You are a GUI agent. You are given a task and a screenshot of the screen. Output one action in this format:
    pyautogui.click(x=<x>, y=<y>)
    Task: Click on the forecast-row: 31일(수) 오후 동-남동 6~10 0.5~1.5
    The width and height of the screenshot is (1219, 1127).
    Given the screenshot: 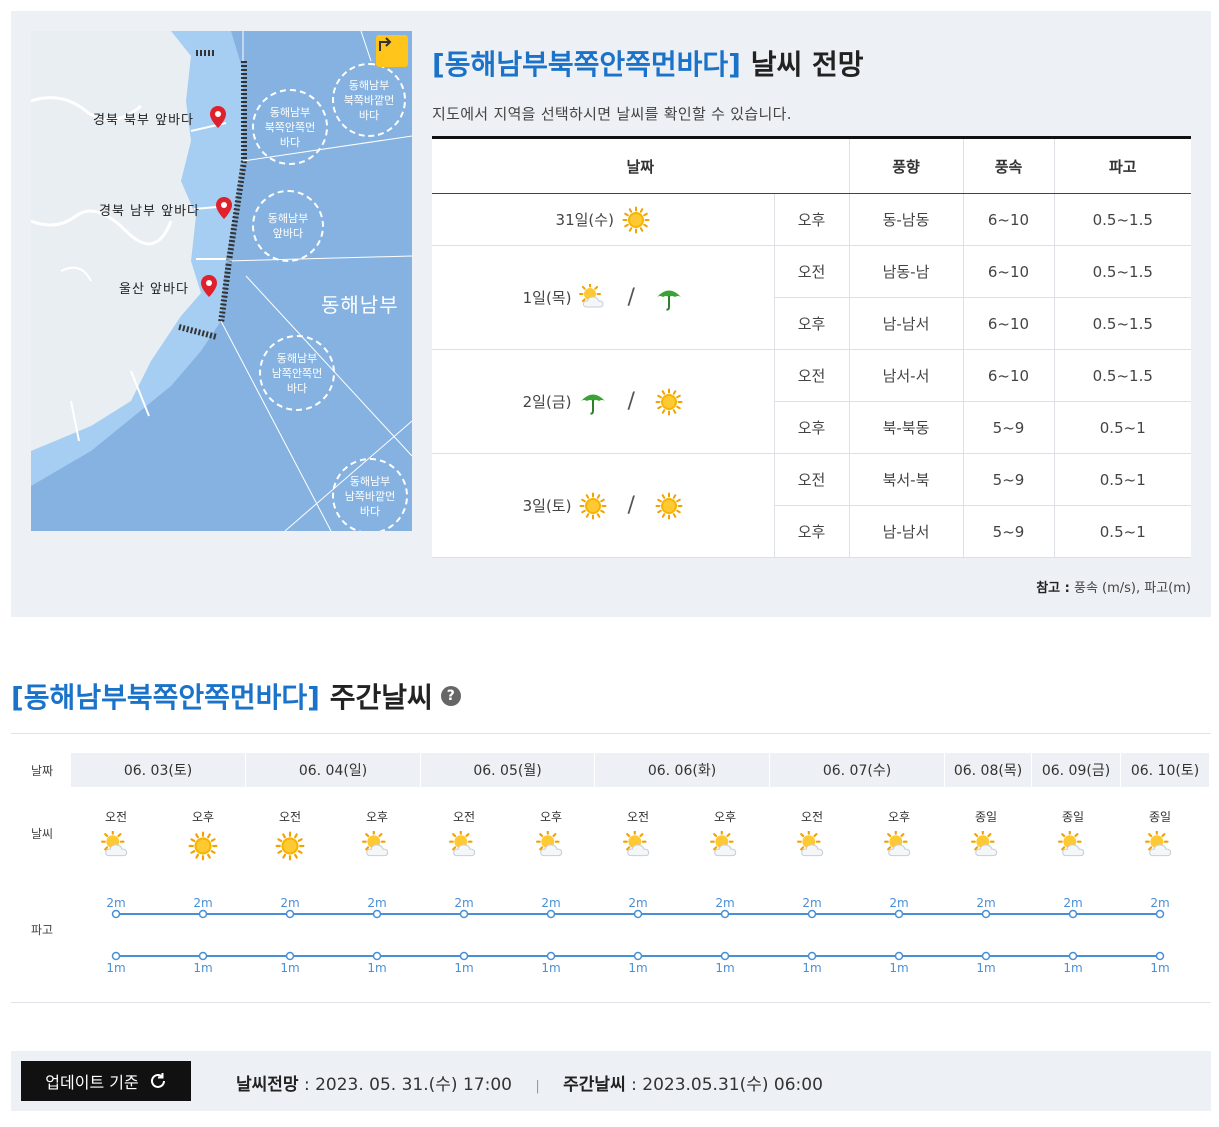 What is the action you would take?
    pyautogui.click(x=811, y=219)
    